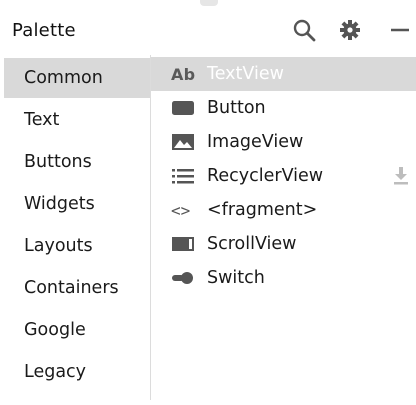  Describe the element at coordinates (42, 120) in the screenshot. I see `category-label: Text` at that location.